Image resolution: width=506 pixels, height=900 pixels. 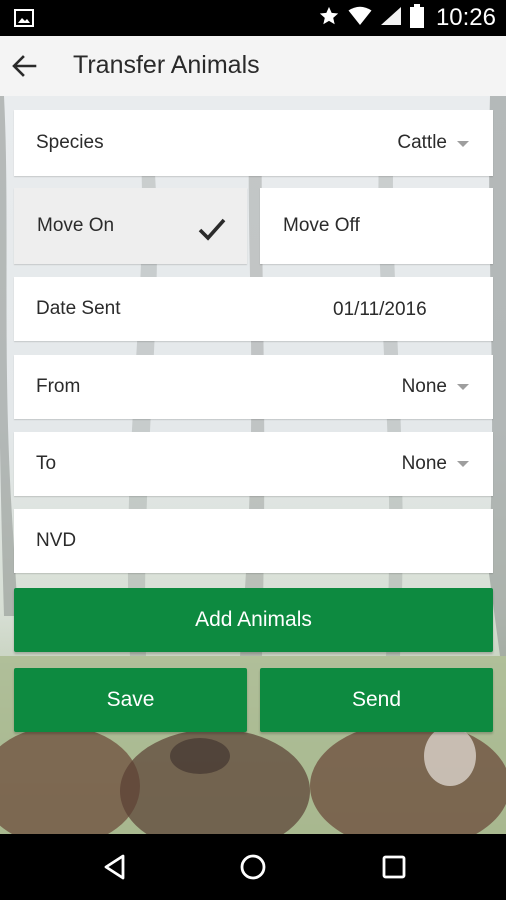 What do you see at coordinates (424, 386) in the screenshot?
I see `from-value: None` at bounding box center [424, 386].